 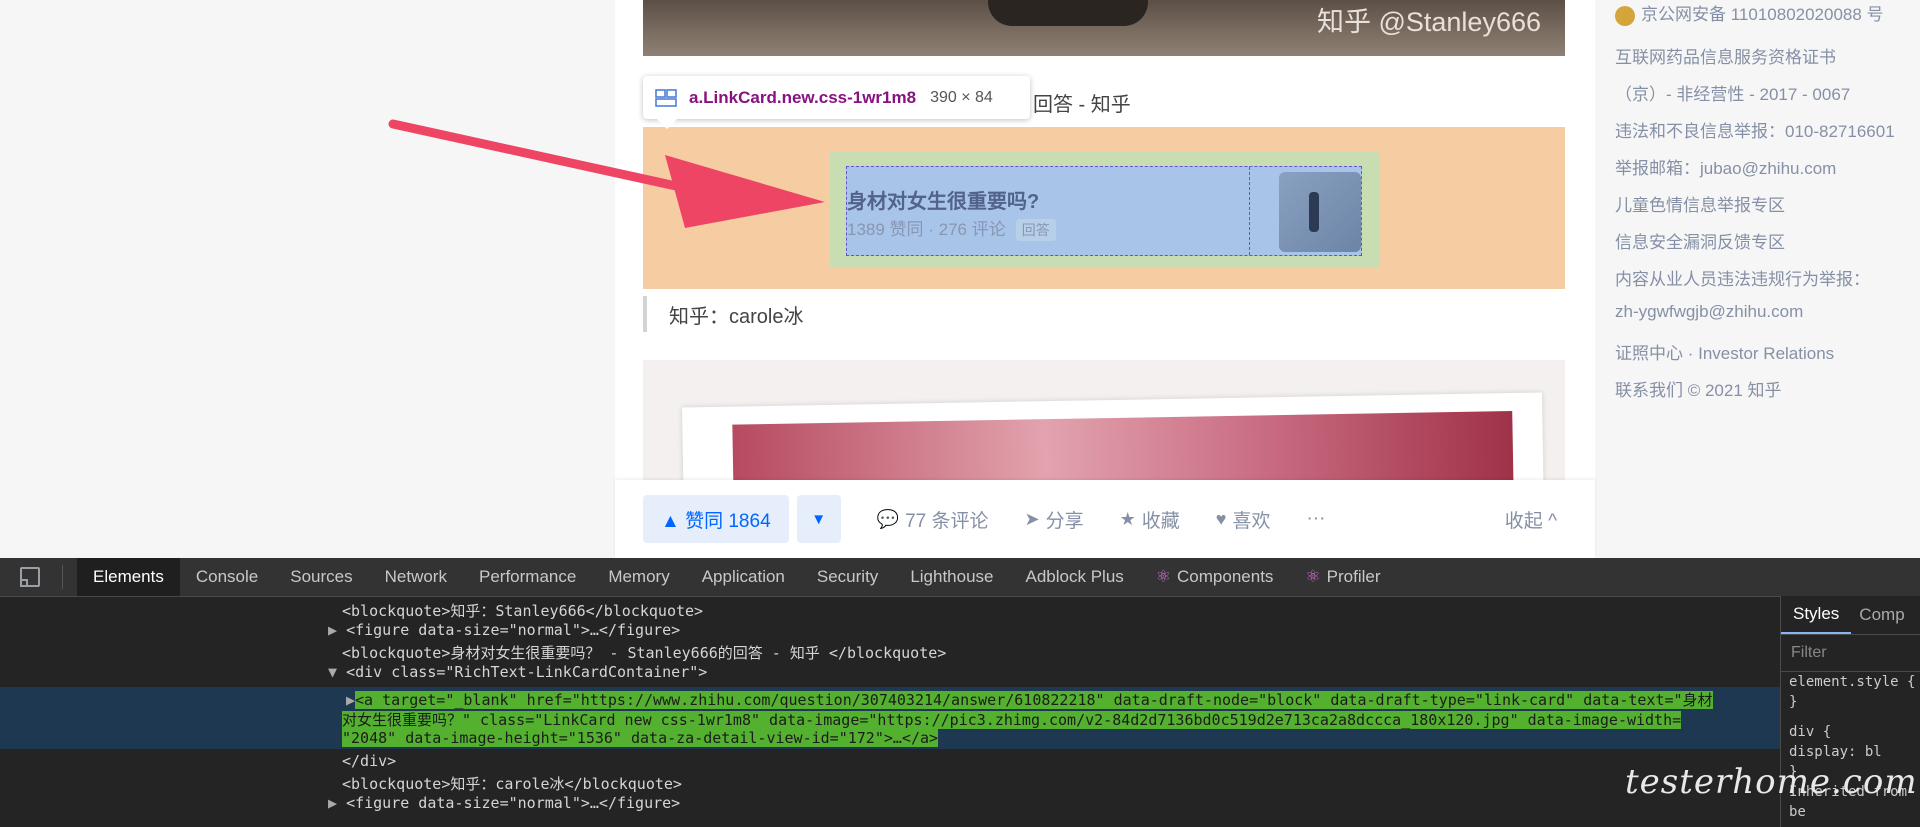 I want to click on heart-icon: ♥, so click(x=1221, y=518).